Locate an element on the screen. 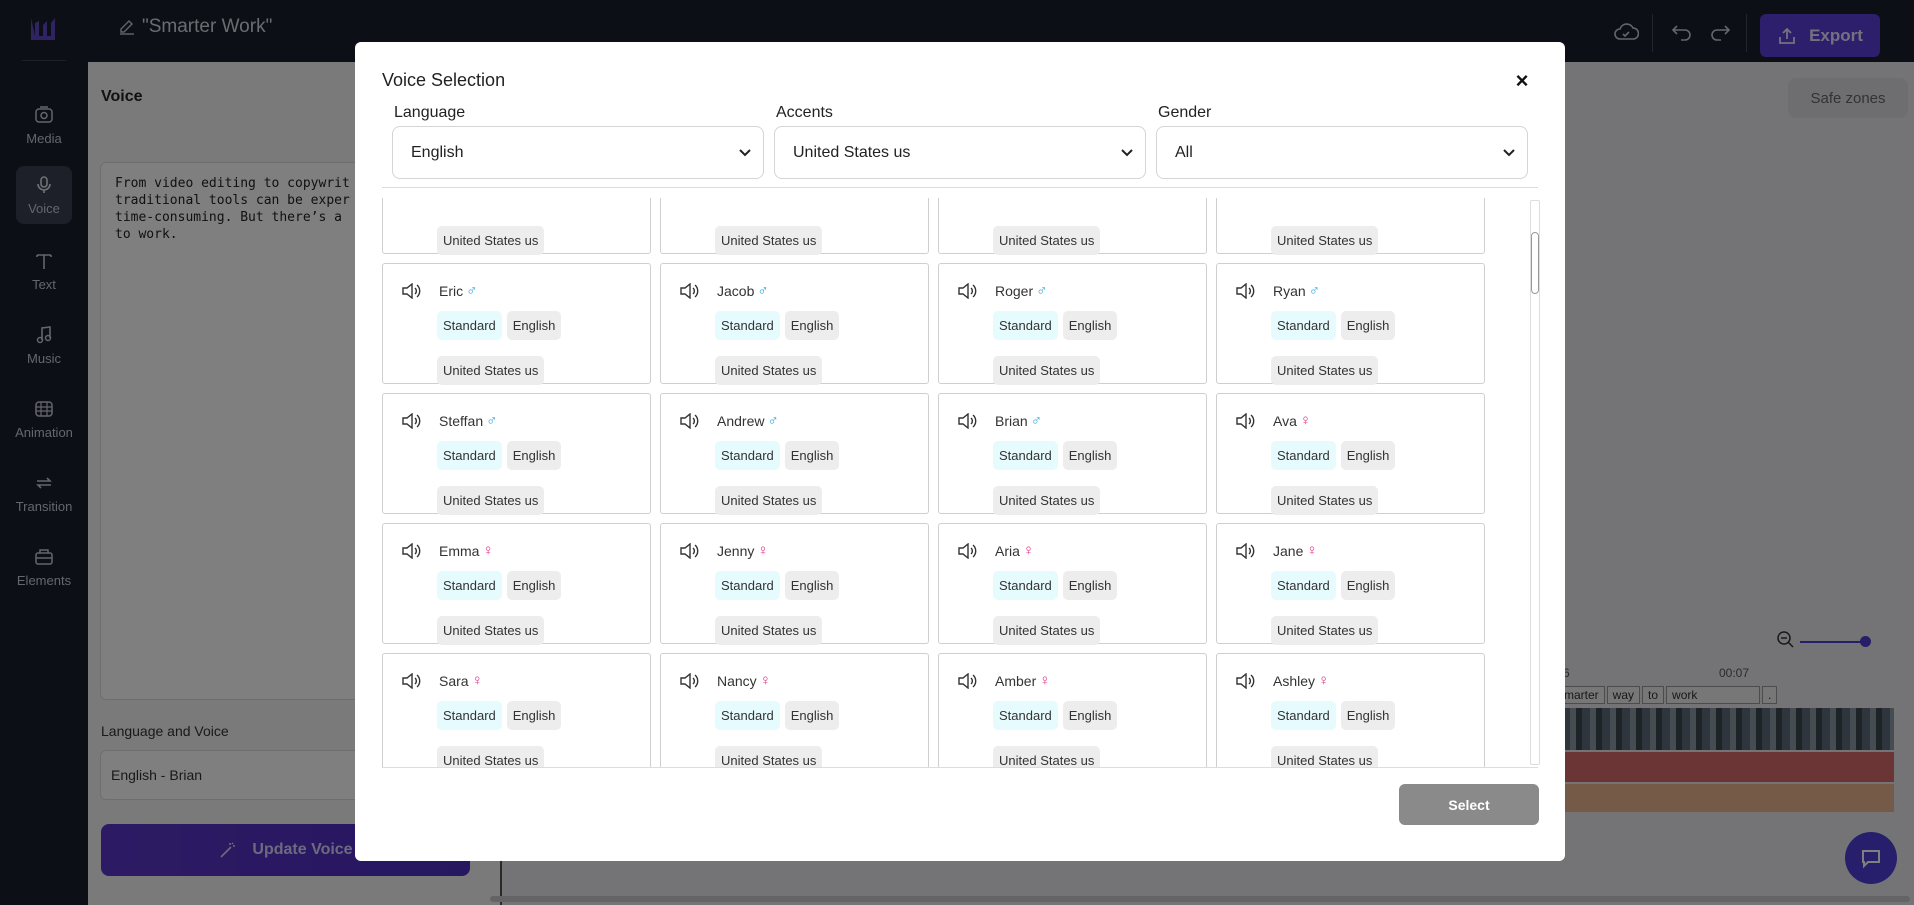  voice-card: Nancy ♀ Standard English United States us is located at coordinates (794, 710).